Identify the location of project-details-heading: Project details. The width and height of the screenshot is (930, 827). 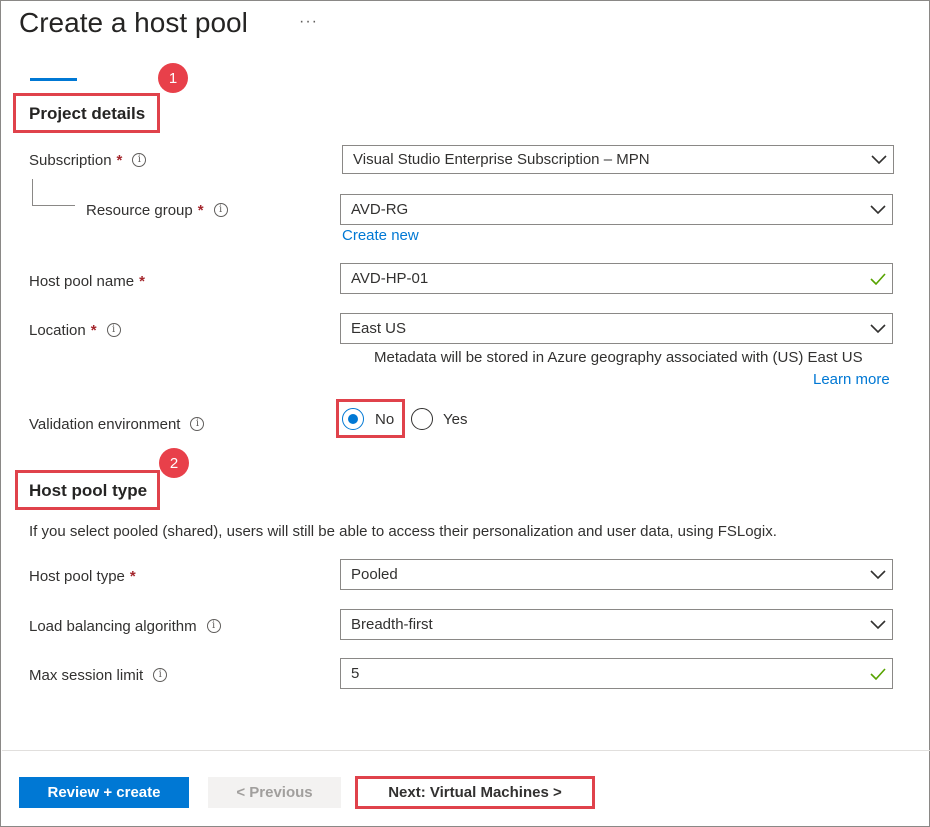
(87, 113).